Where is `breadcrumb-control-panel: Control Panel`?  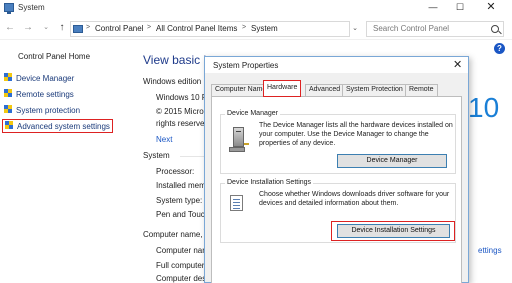
breadcrumb-control-panel: Control Panel is located at coordinates (119, 28).